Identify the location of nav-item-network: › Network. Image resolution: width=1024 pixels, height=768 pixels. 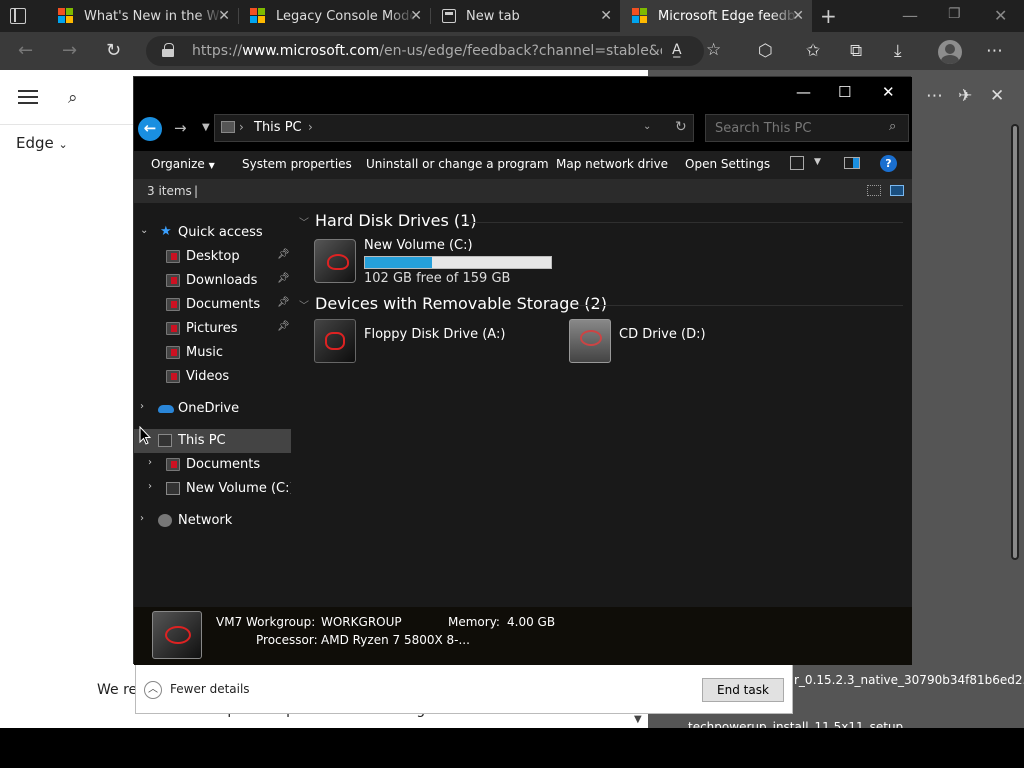
(212, 521).